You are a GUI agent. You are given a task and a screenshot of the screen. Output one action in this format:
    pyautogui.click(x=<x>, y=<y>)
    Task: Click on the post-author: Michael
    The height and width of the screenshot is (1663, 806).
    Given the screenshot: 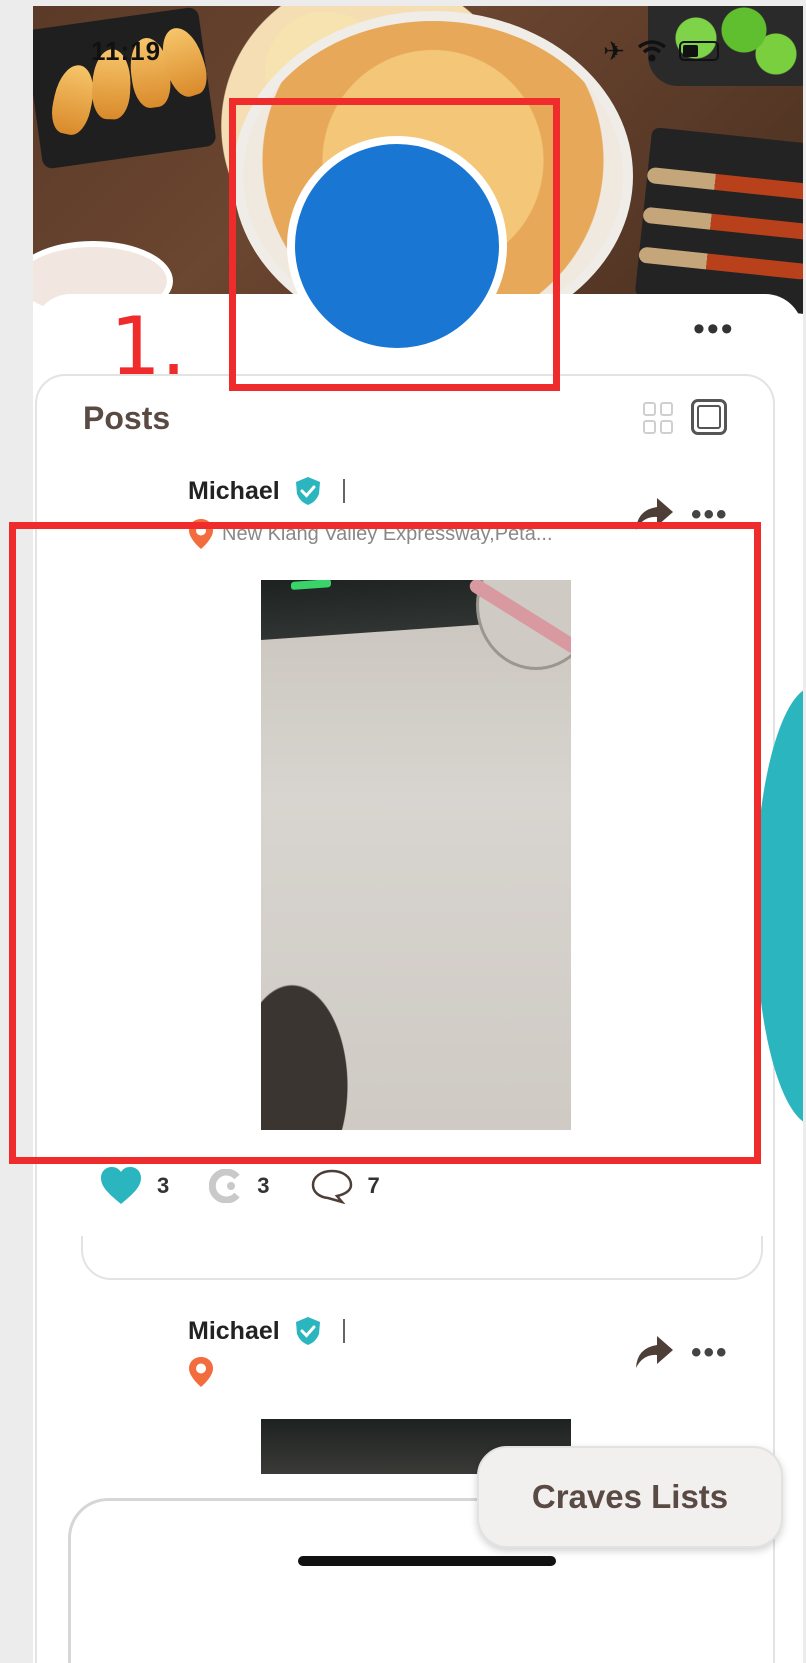 What is the action you would take?
    pyautogui.click(x=234, y=491)
    